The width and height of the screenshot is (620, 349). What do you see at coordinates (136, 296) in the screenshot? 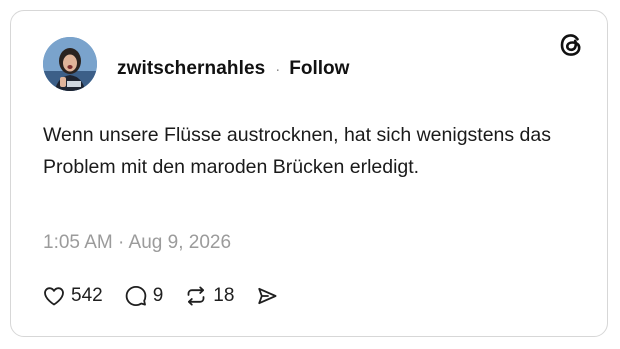
I see `speech-bubble-icon` at bounding box center [136, 296].